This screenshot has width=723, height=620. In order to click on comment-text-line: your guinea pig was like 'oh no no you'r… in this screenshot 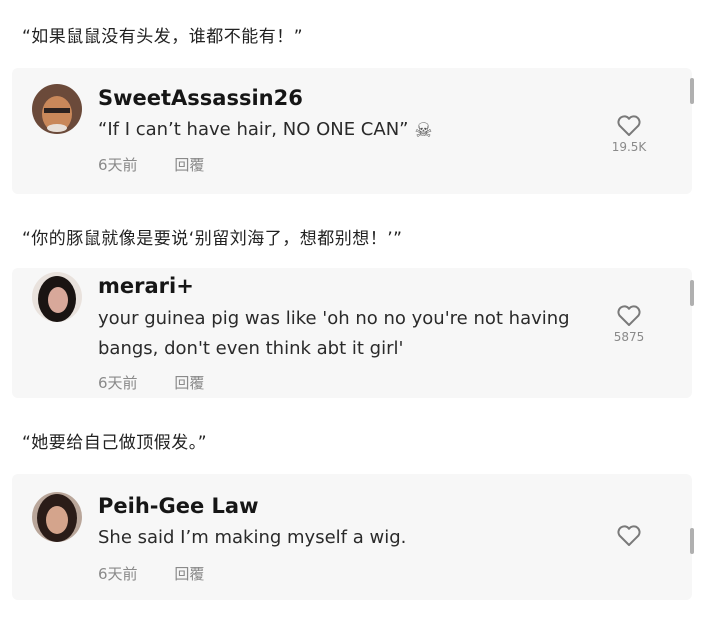, I will do `click(334, 318)`.